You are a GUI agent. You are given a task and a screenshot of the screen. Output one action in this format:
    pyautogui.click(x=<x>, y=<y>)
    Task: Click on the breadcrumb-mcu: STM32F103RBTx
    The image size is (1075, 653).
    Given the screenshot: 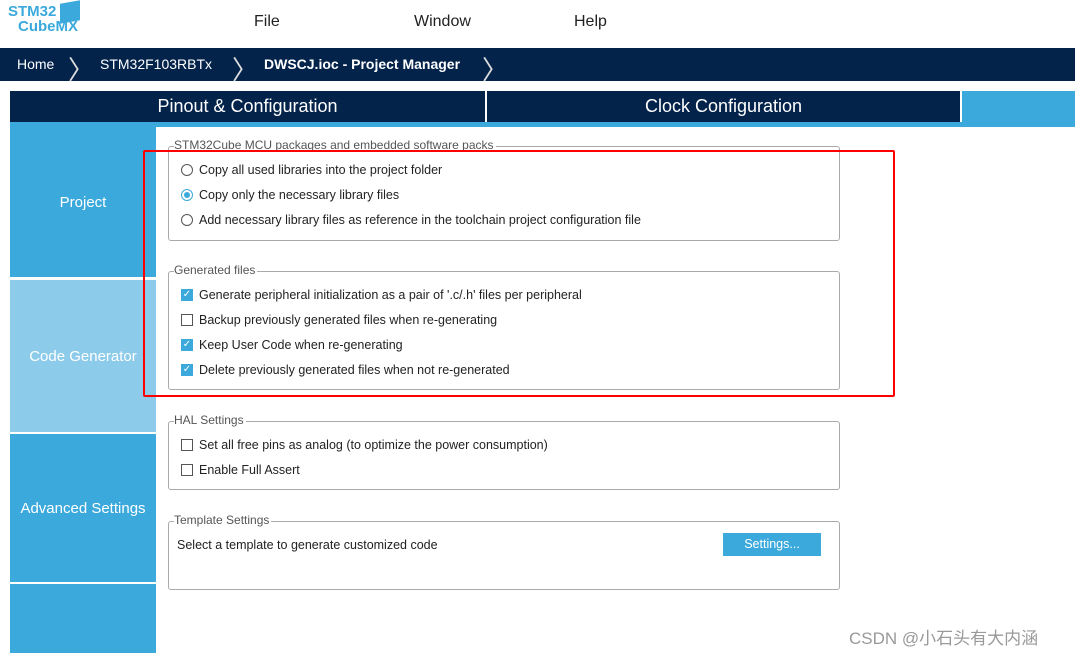 What is the action you would take?
    pyautogui.click(x=156, y=64)
    